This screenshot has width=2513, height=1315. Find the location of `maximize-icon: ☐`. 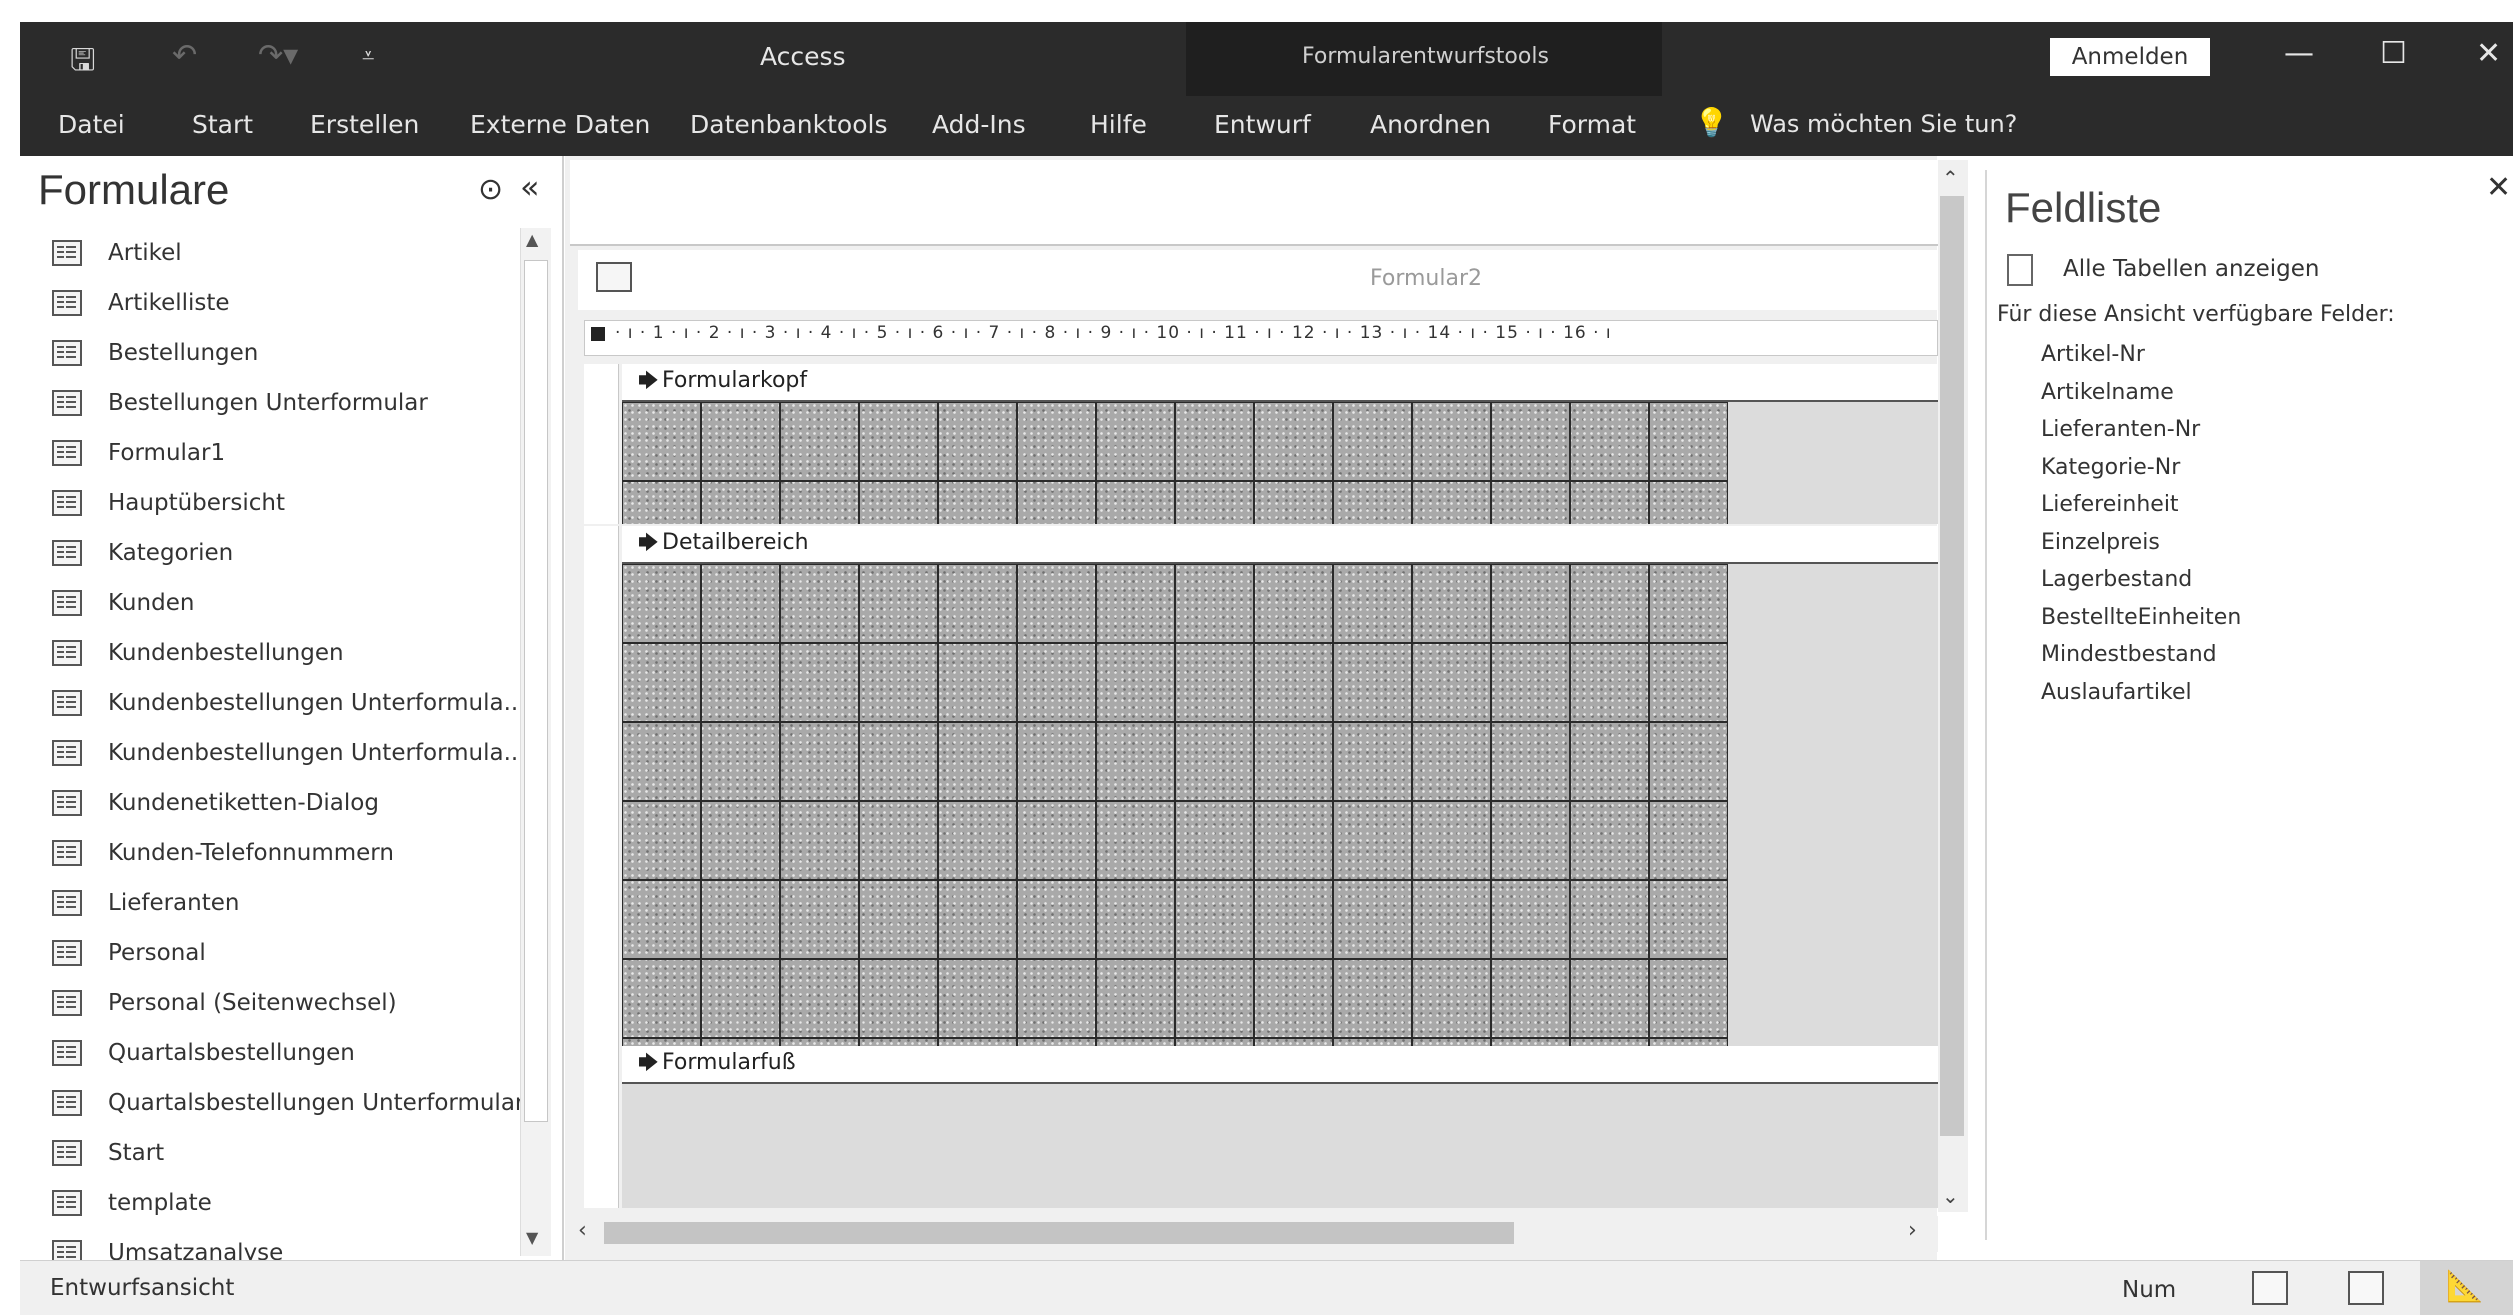

maximize-icon: ☐ is located at coordinates (2393, 53).